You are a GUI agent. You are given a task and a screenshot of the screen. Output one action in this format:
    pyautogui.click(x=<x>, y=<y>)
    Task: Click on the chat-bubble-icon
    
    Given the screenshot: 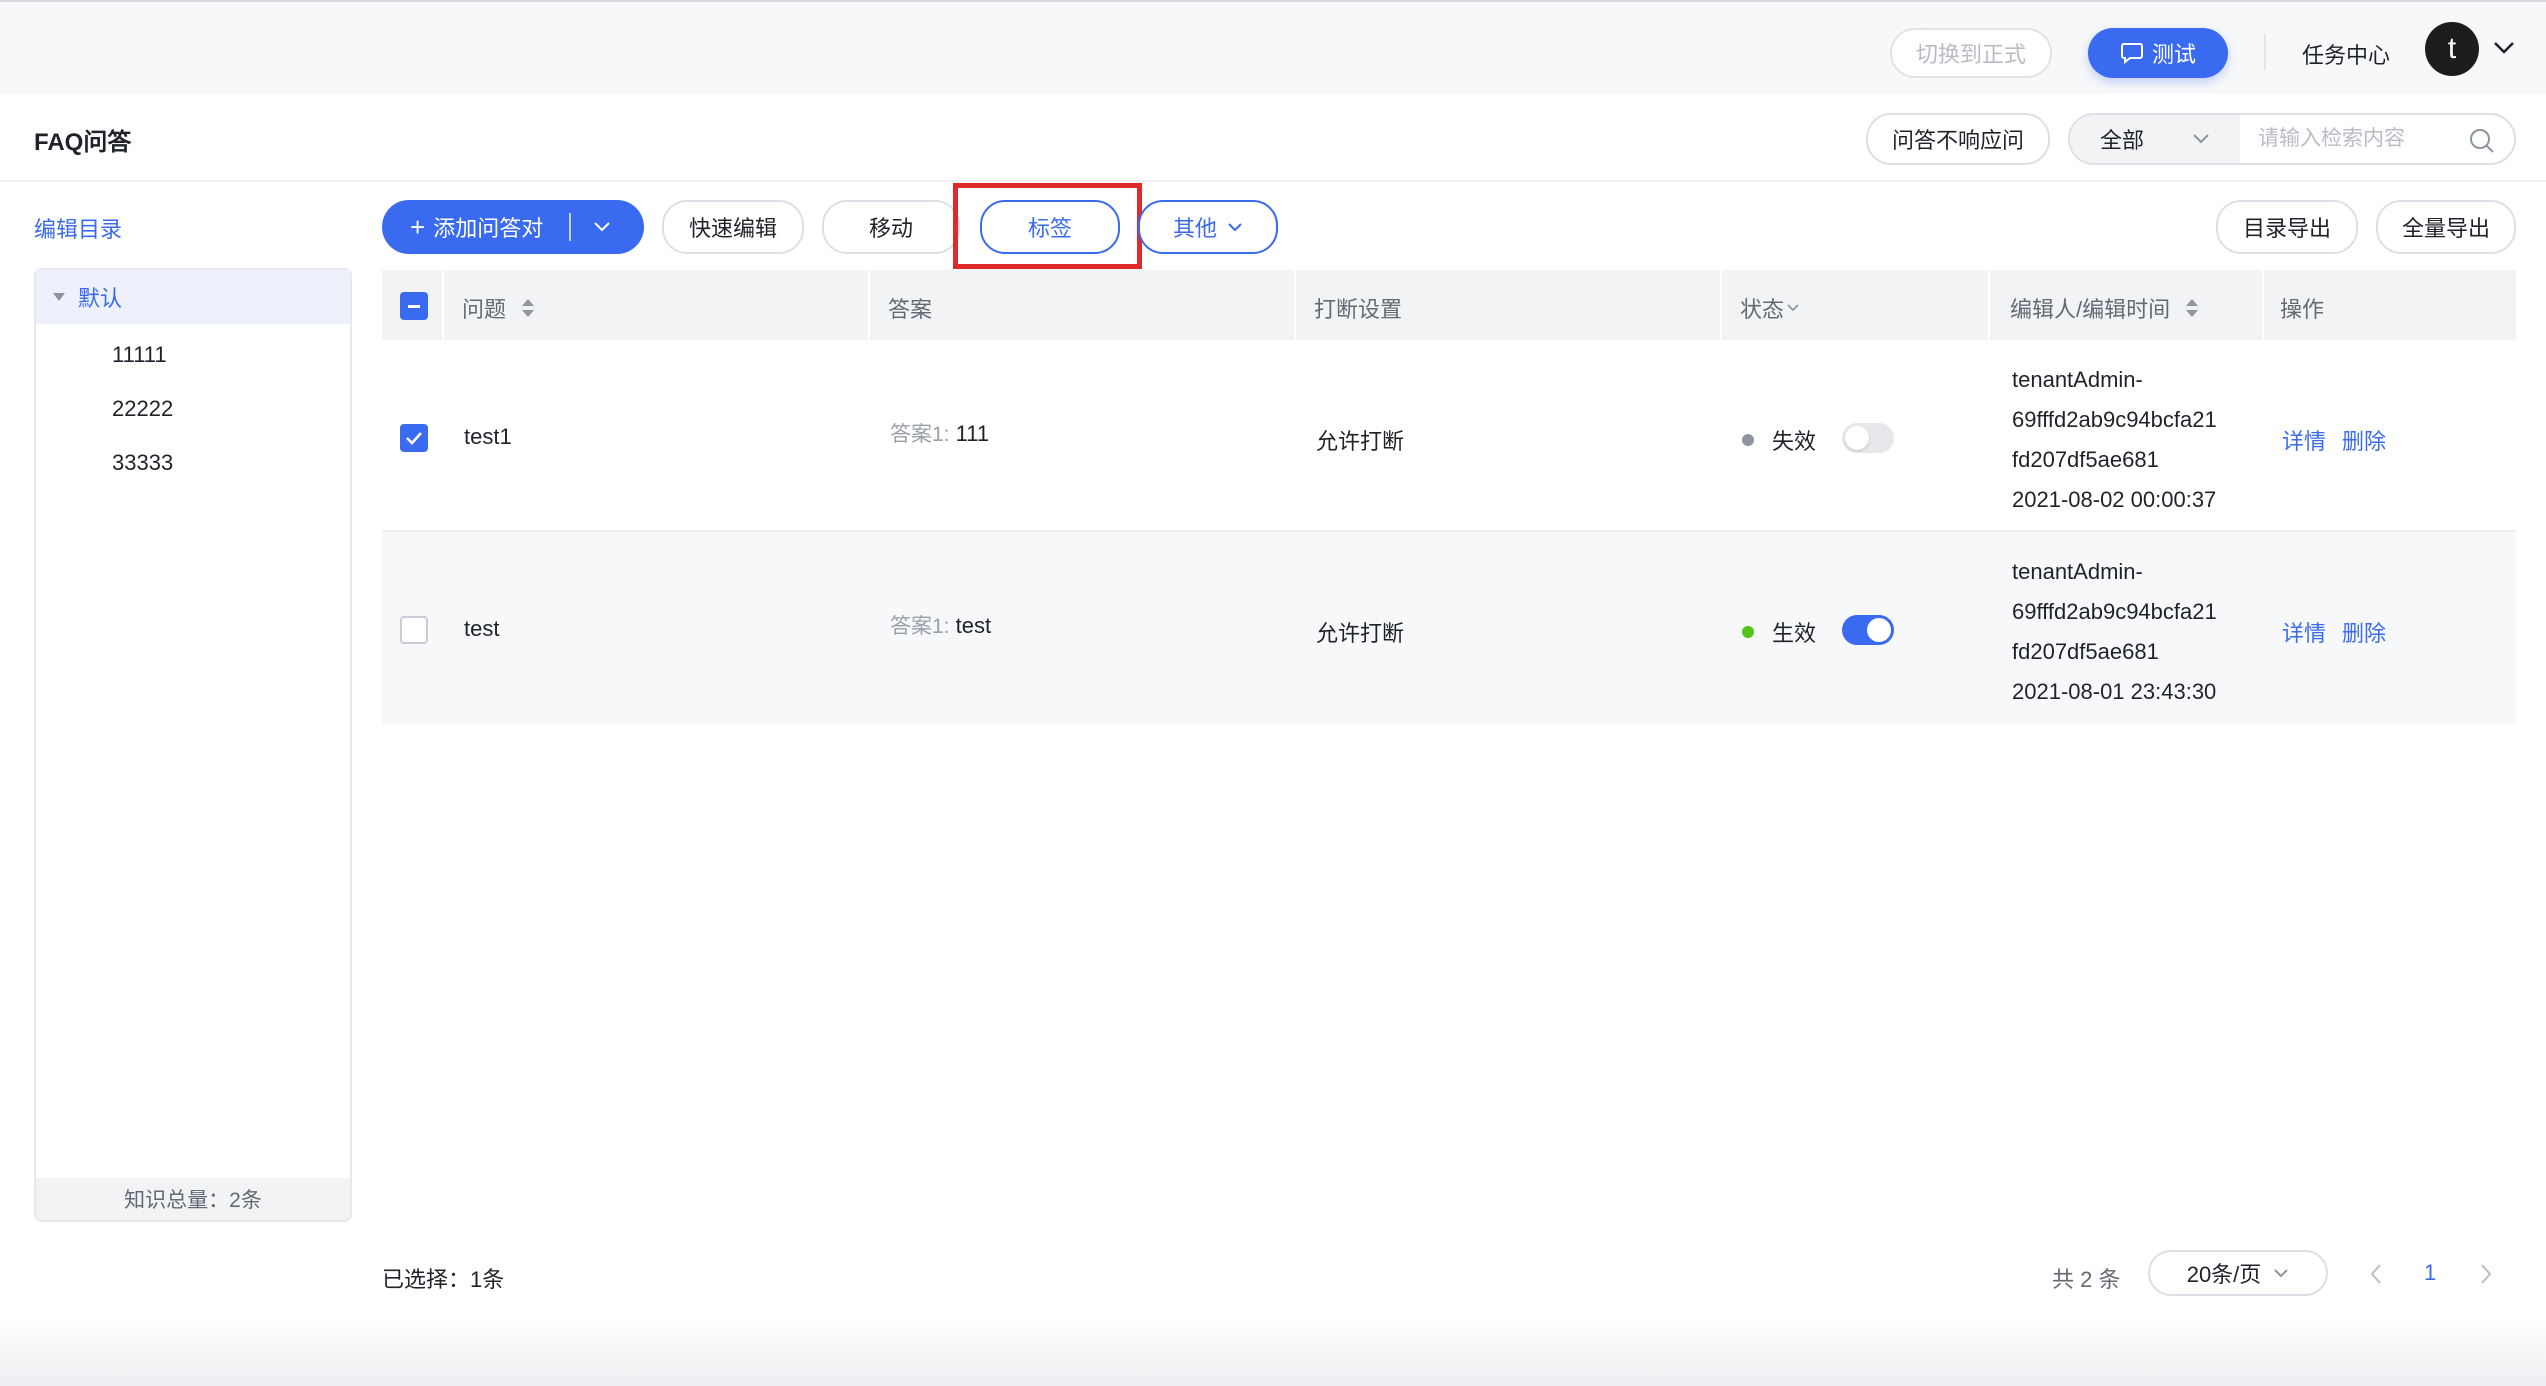 What is the action you would take?
    pyautogui.click(x=2131, y=53)
    